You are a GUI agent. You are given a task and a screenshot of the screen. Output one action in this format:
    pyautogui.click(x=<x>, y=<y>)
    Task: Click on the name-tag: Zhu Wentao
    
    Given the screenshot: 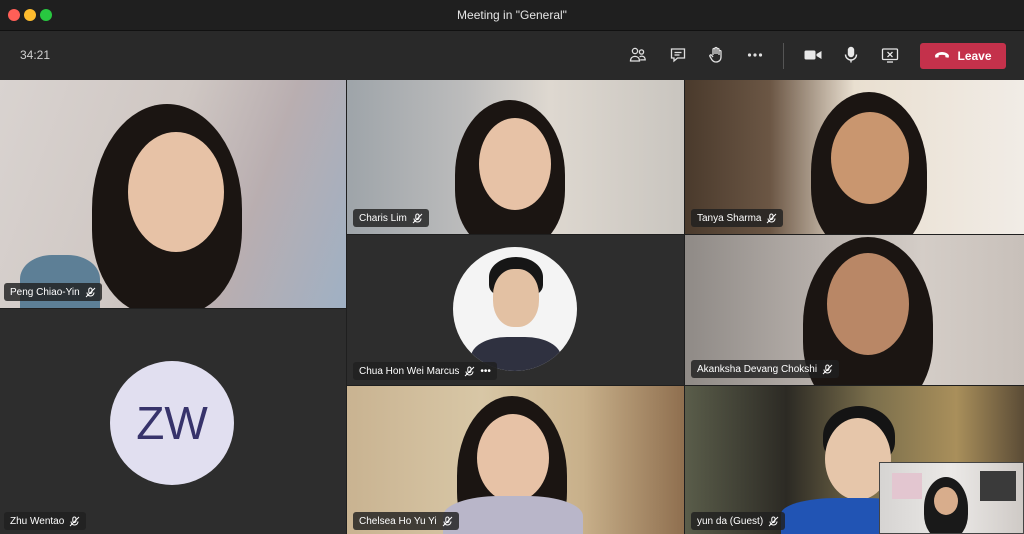 What is the action you would take?
    pyautogui.click(x=45, y=521)
    